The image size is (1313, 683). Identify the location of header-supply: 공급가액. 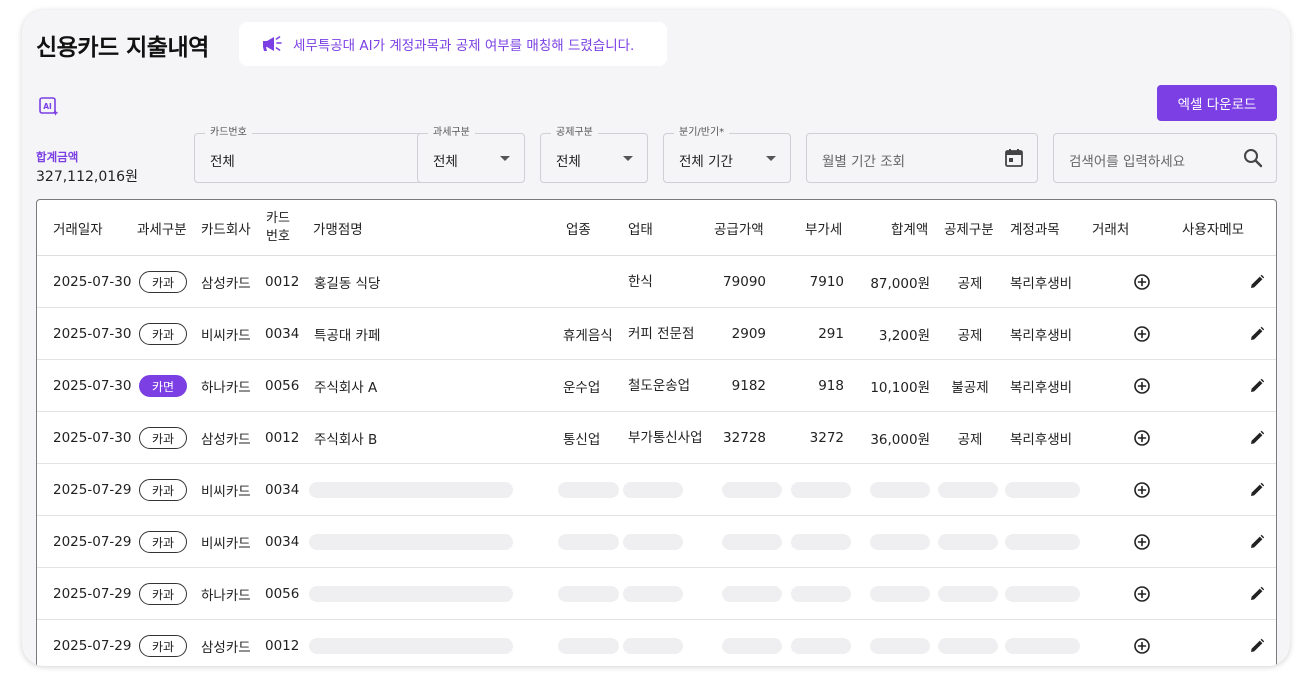
(739, 228).